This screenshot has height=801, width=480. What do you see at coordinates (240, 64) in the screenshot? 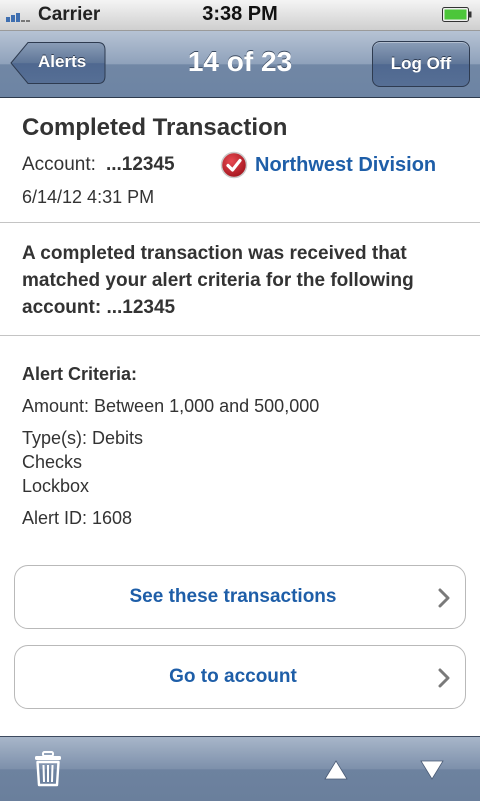
I see `navigation-bar: Alerts 14 of 23 Log Off` at bounding box center [240, 64].